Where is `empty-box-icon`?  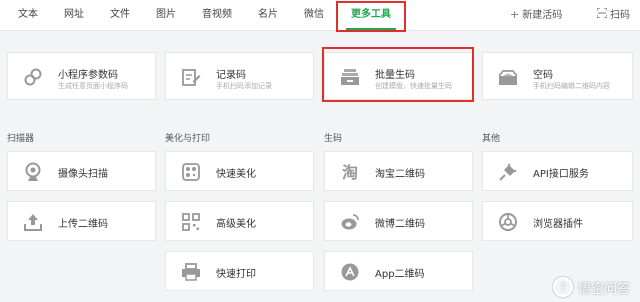
empty-box-icon is located at coordinates (508, 77).